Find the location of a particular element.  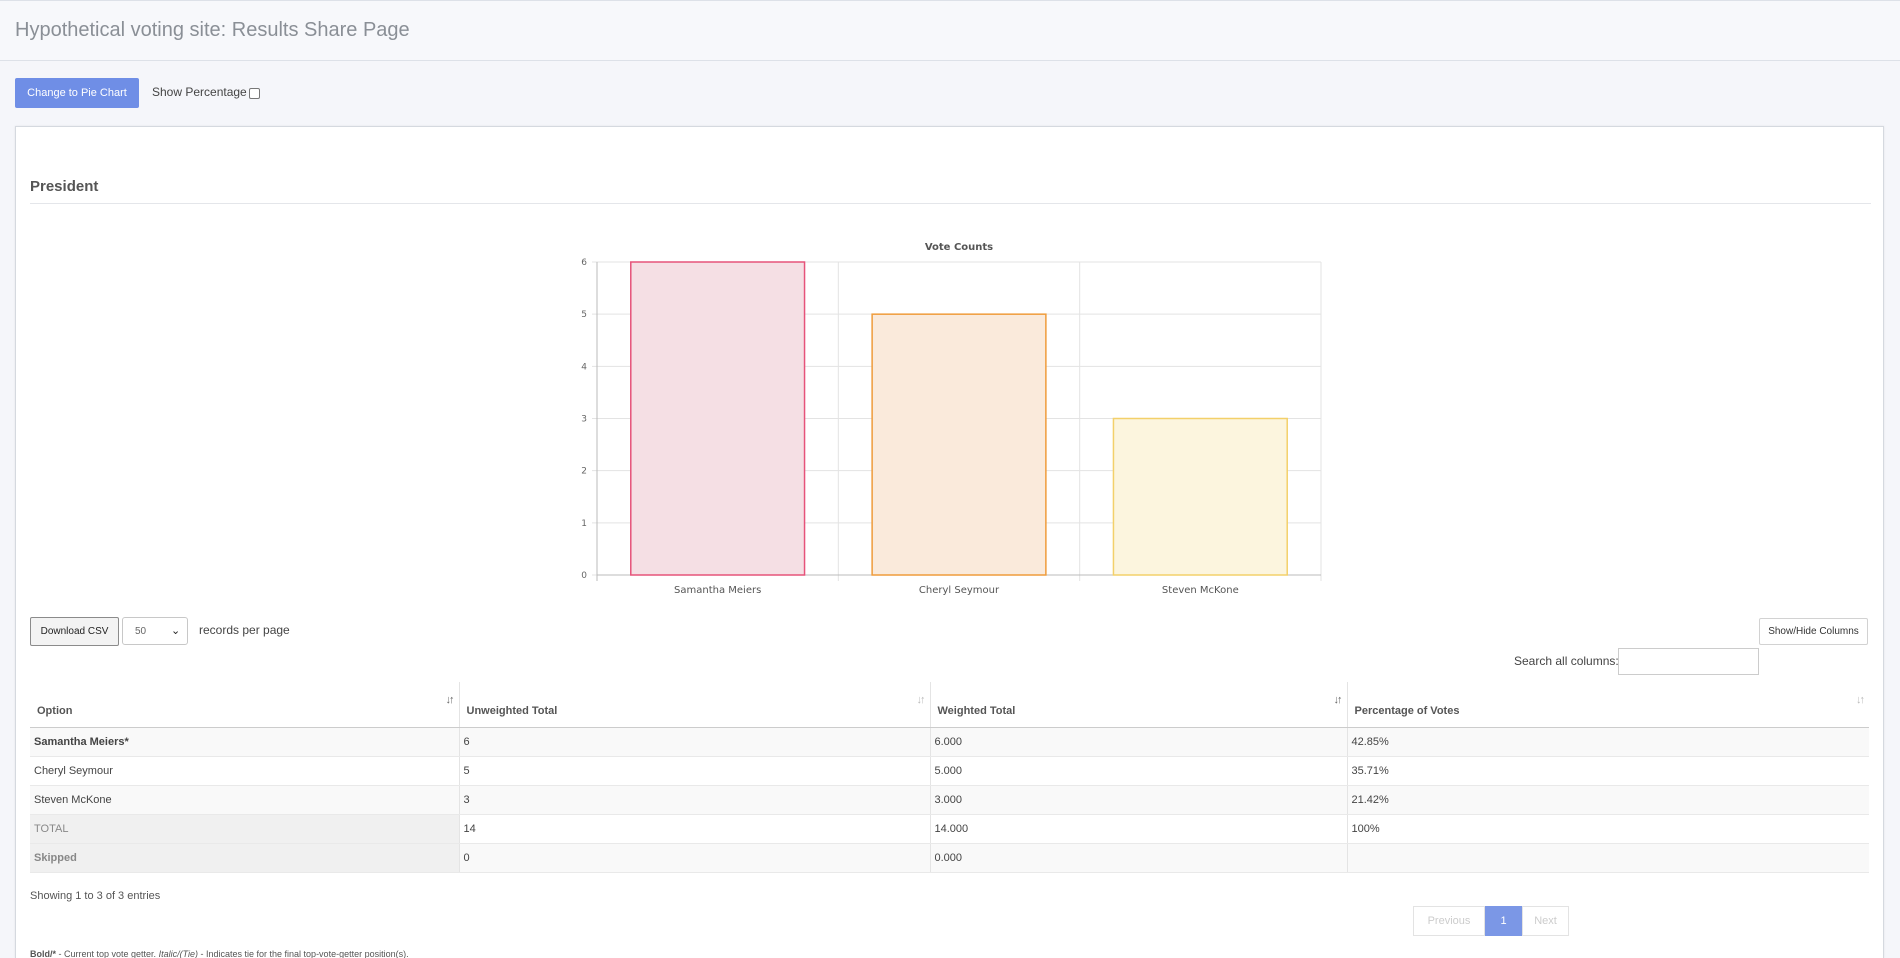

table-row: Samantha Meiers* 6 6.000 42.85% is located at coordinates (949, 742).